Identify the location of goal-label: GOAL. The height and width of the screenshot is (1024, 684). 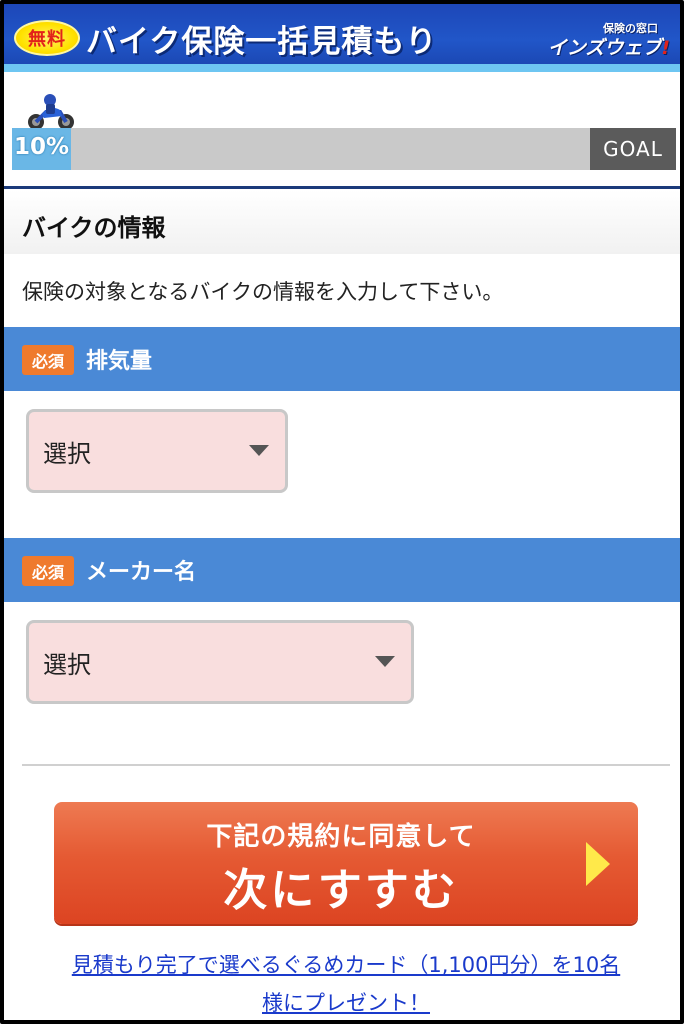
(633, 149).